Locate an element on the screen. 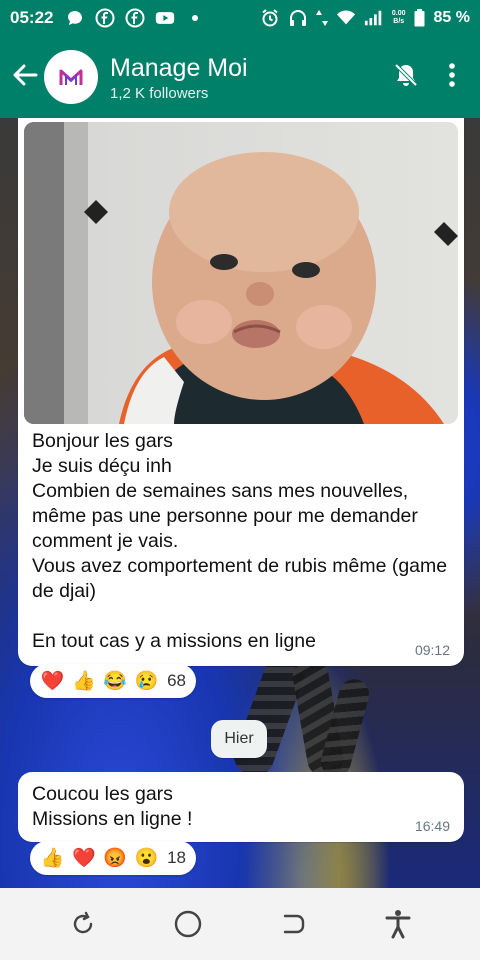 This screenshot has width=480, height=960. channel-avatar is located at coordinates (71, 77).